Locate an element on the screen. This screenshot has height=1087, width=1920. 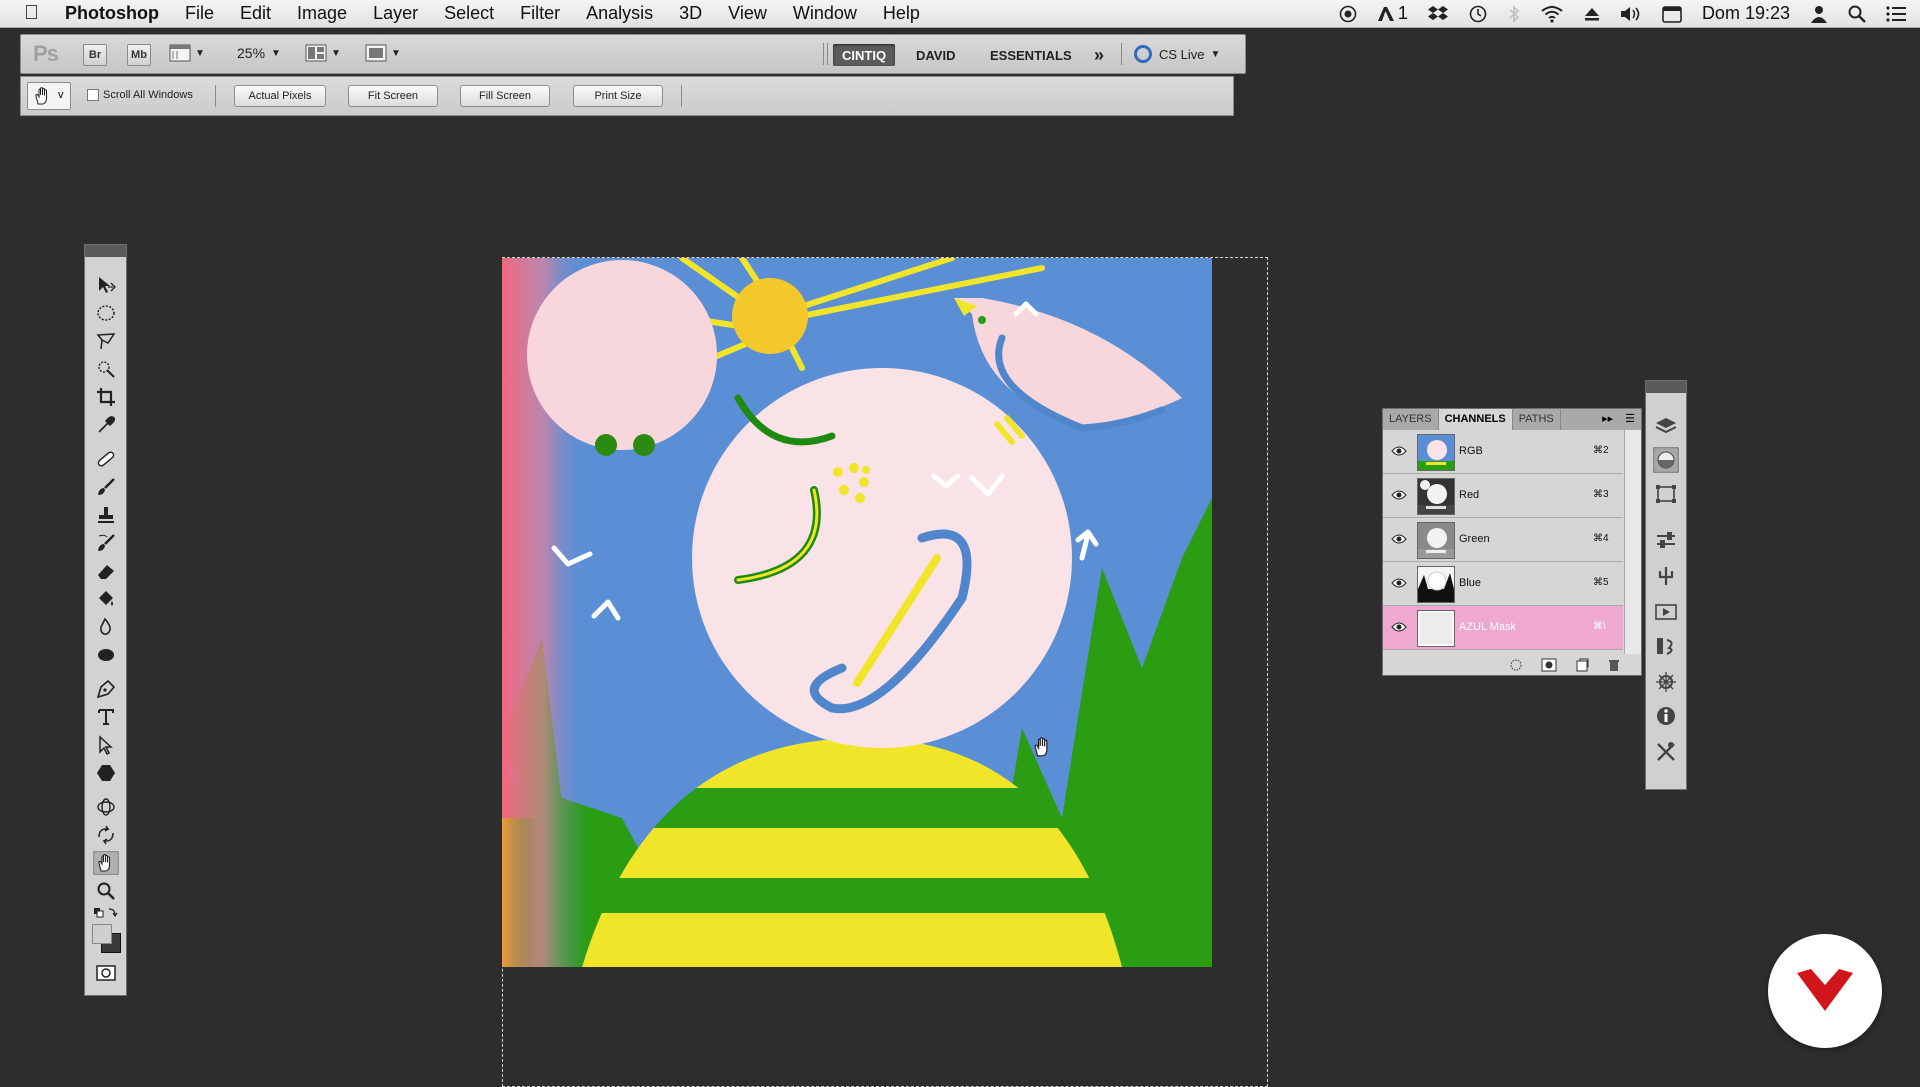
type-tool is located at coordinates (106, 717).